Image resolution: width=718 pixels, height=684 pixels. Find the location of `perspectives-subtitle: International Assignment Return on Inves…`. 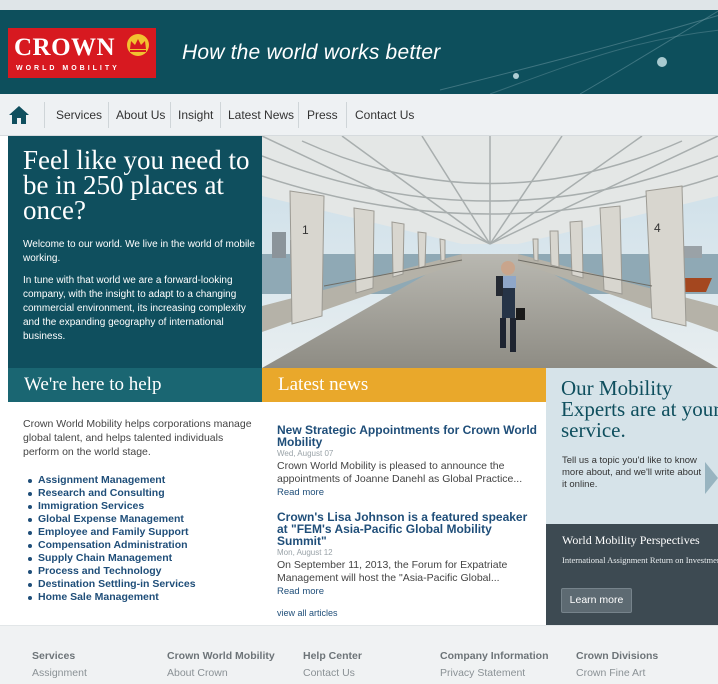

perspectives-subtitle: International Assignment Return on Inves… is located at coordinates (640, 560).